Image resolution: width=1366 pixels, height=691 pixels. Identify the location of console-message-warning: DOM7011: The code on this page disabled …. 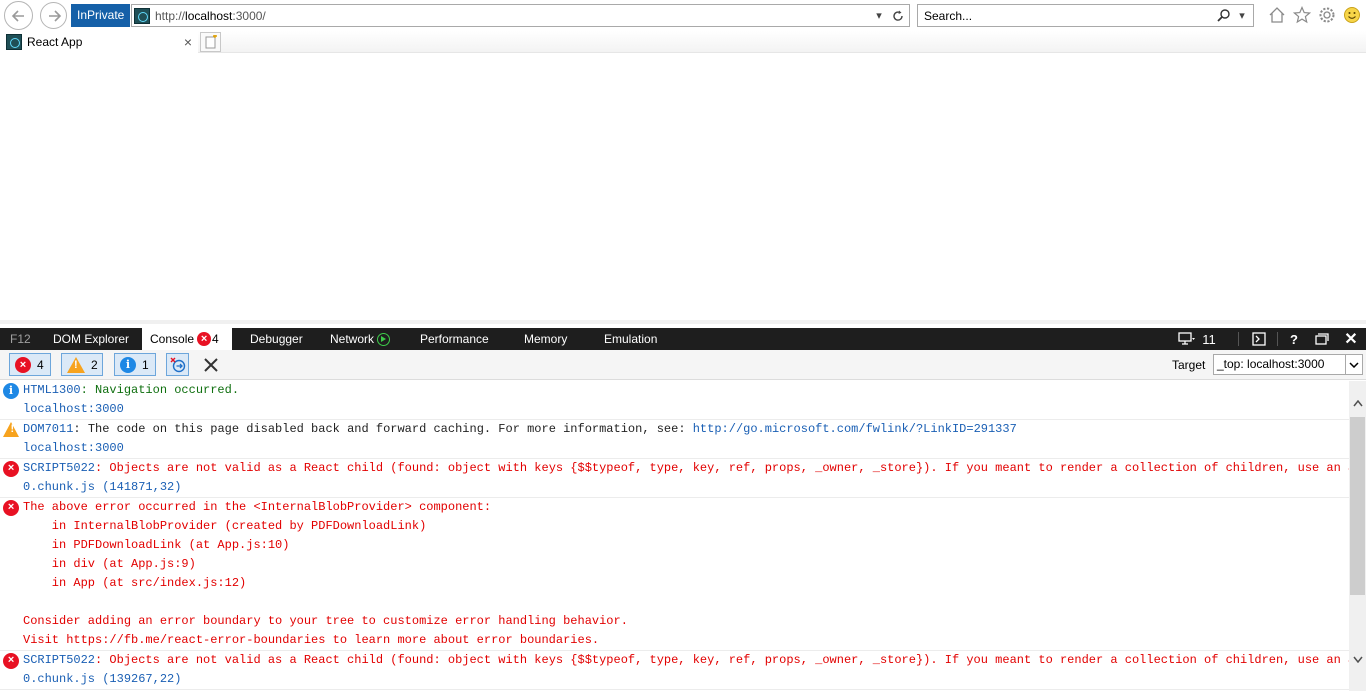
(674, 439).